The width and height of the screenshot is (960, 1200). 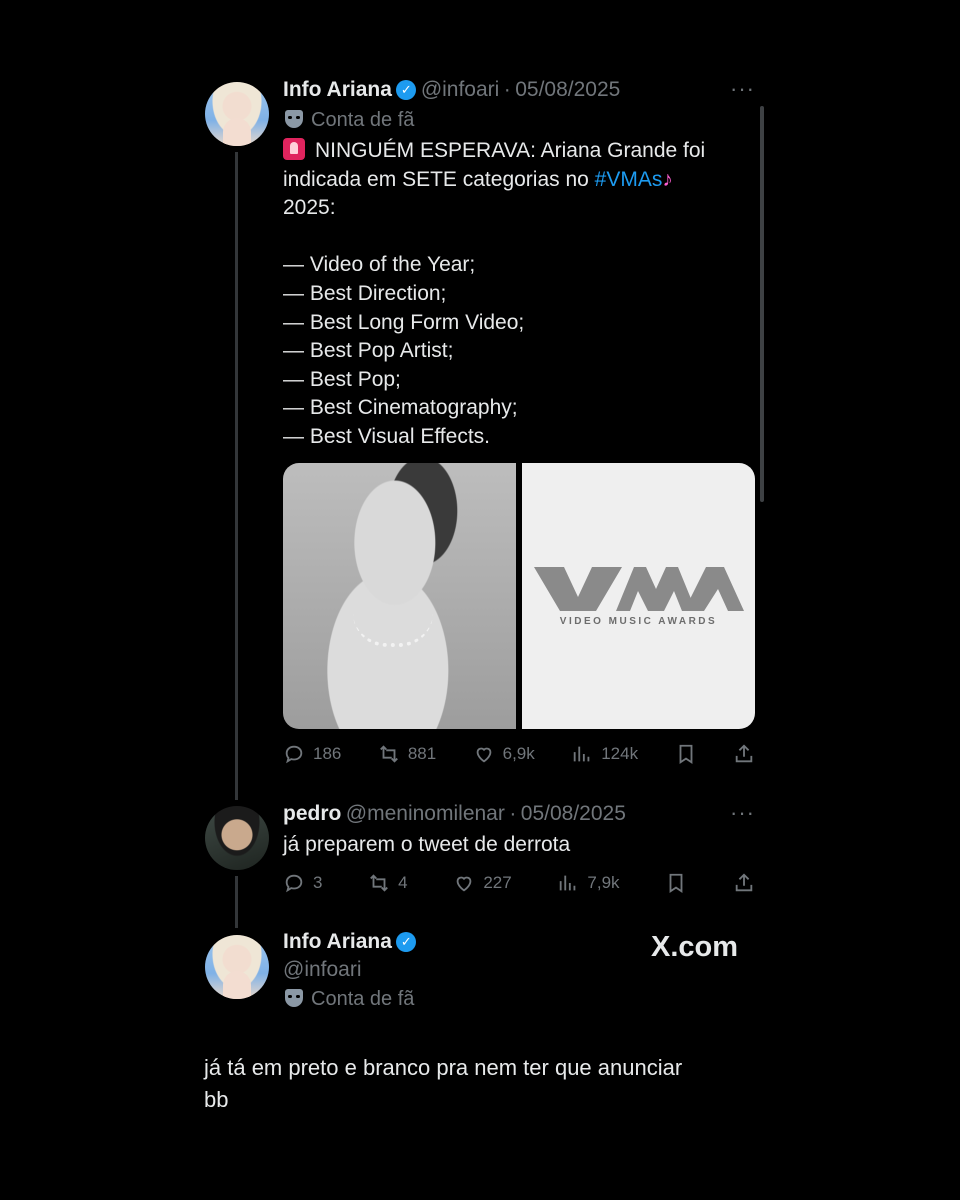 I want to click on views-button: 124k, so click(x=604, y=754).